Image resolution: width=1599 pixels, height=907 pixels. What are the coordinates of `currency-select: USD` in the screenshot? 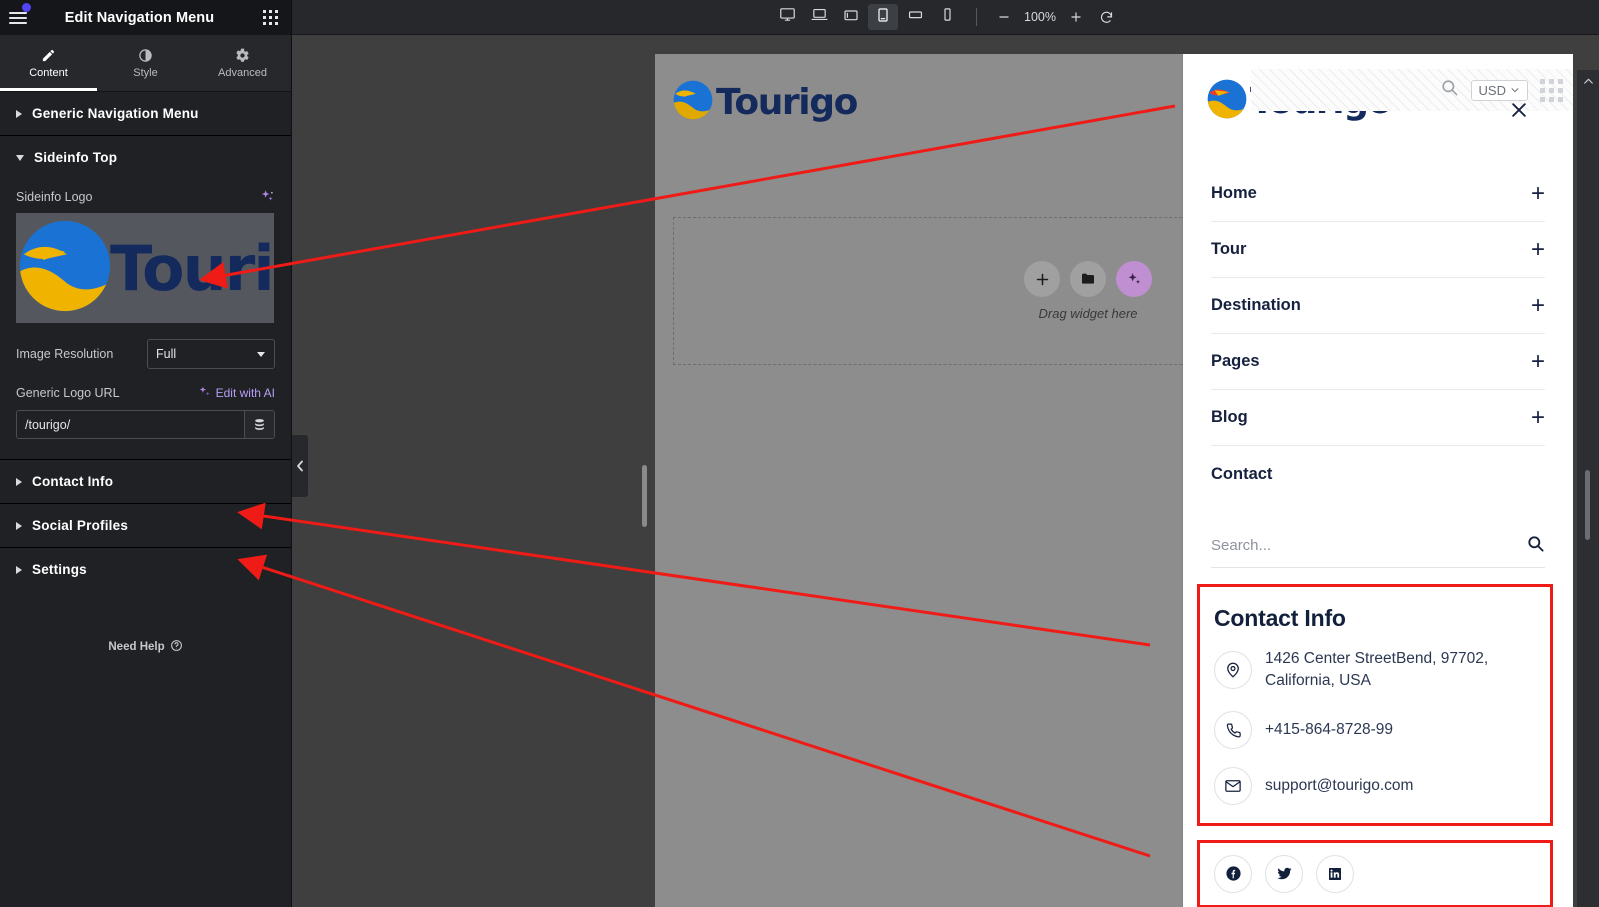 It's located at (1499, 90).